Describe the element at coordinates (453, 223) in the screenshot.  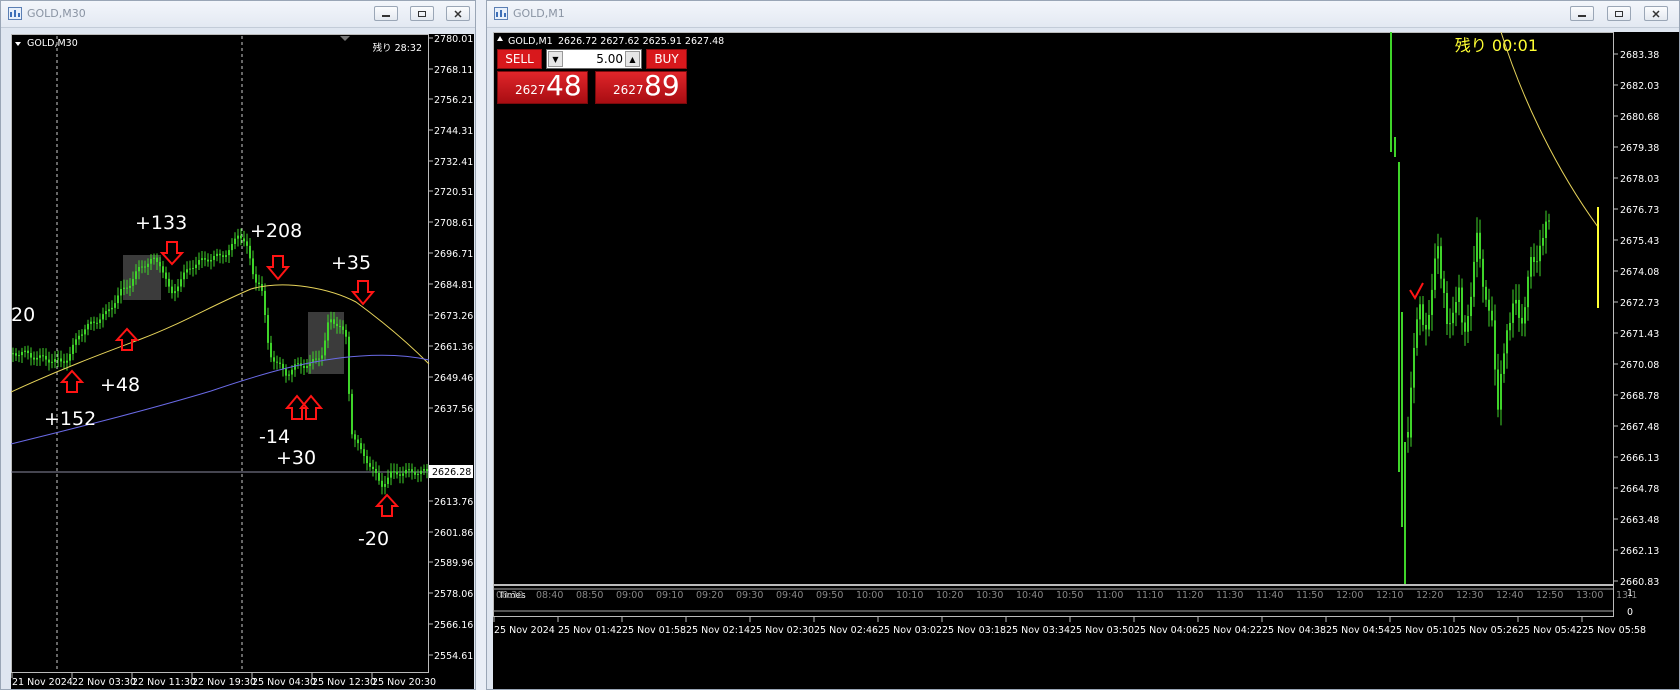
I see `price-tick-label: 2708.61` at that location.